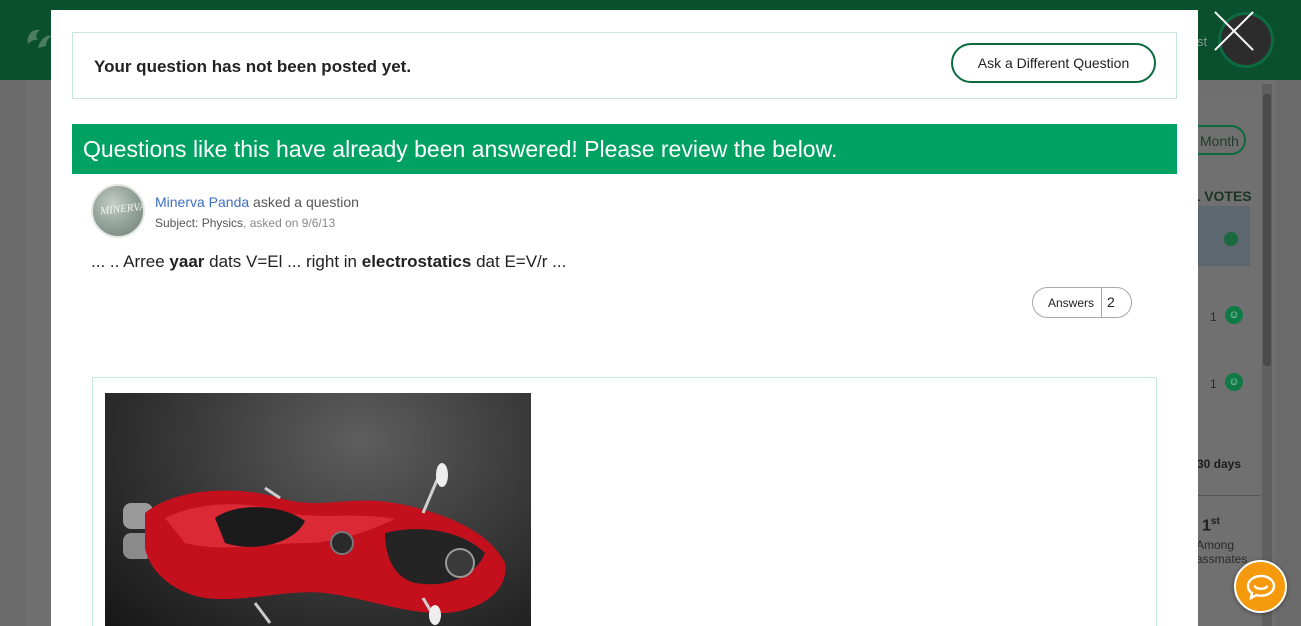  Describe the element at coordinates (416, 261) in the screenshot. I see `question-body-highlight: electrostatics` at that location.